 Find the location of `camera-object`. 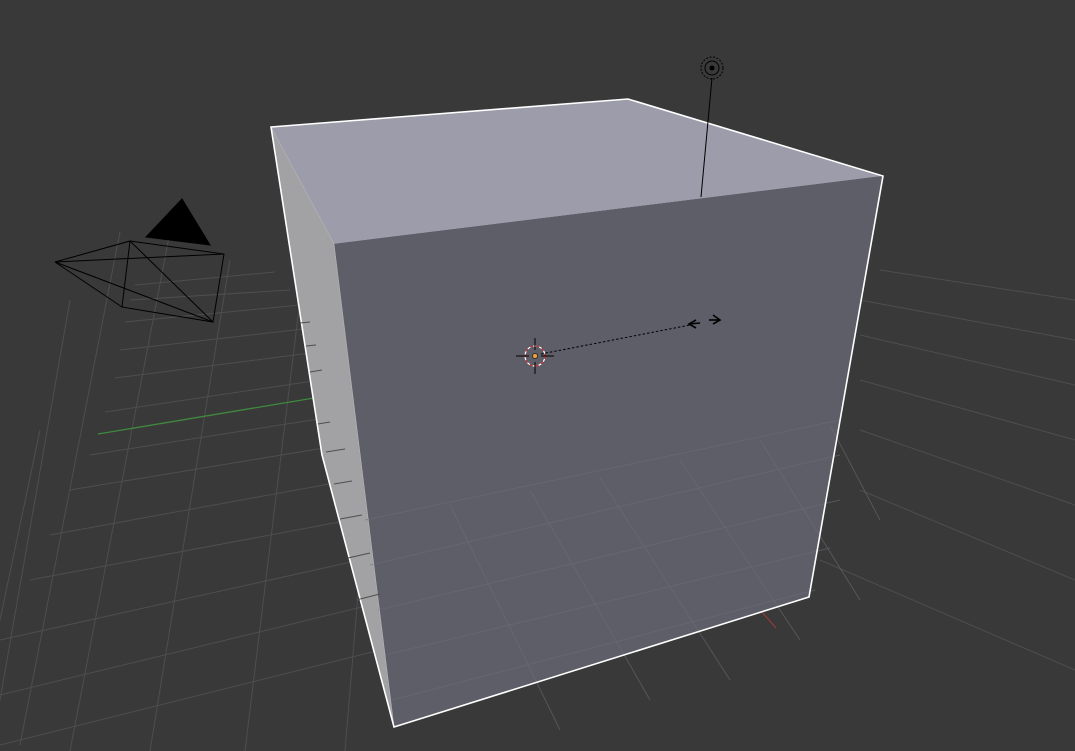

camera-object is located at coordinates (139, 260).